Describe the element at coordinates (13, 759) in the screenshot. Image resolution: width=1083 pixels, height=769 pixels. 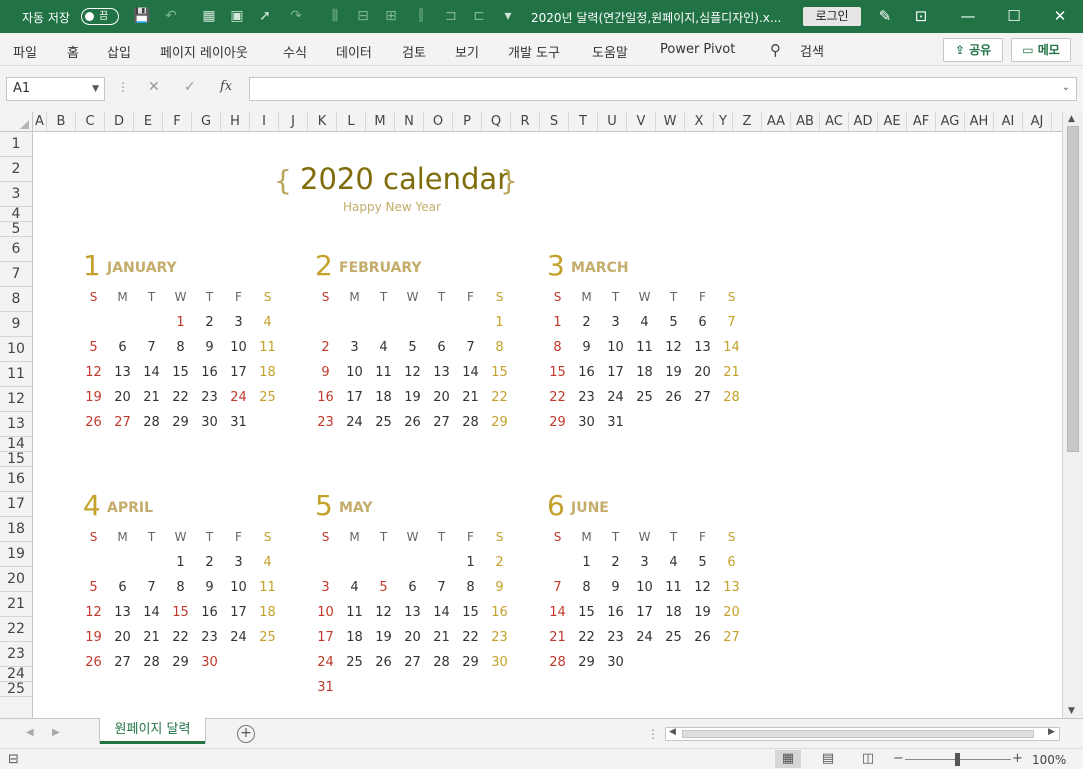
I see `macro-record-icon: ⊟` at that location.